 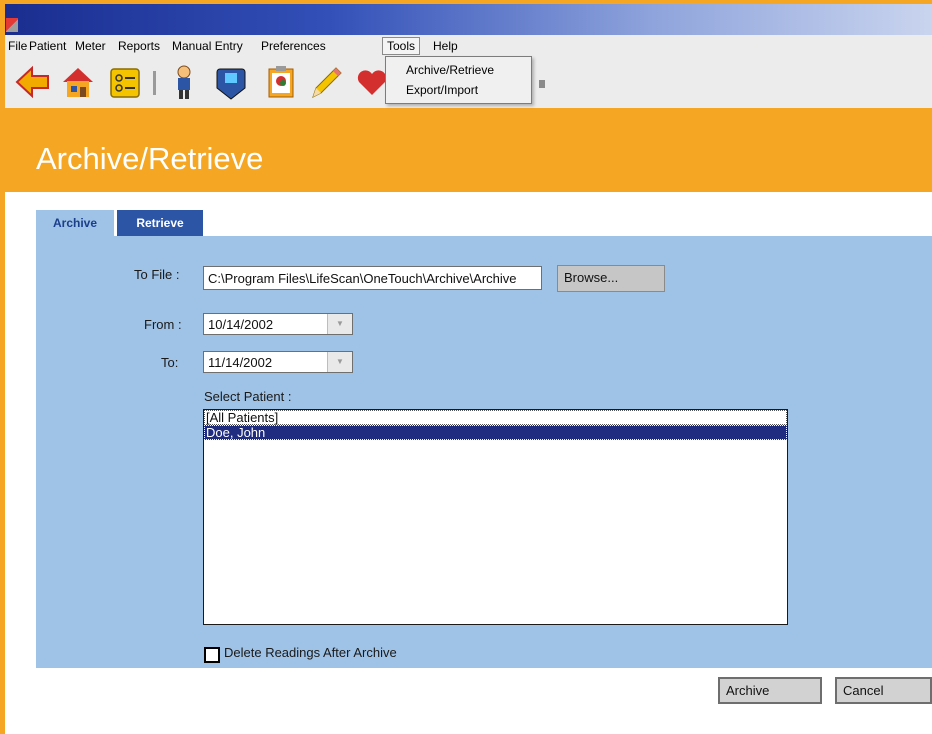 I want to click on delete-readings-label: Delete Readings After Archive, so click(x=310, y=652).